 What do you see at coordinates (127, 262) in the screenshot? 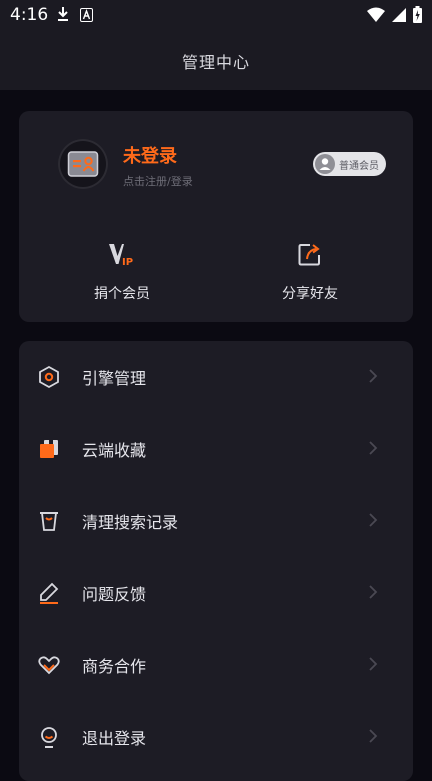
I see `svg-text: IP` at bounding box center [127, 262].